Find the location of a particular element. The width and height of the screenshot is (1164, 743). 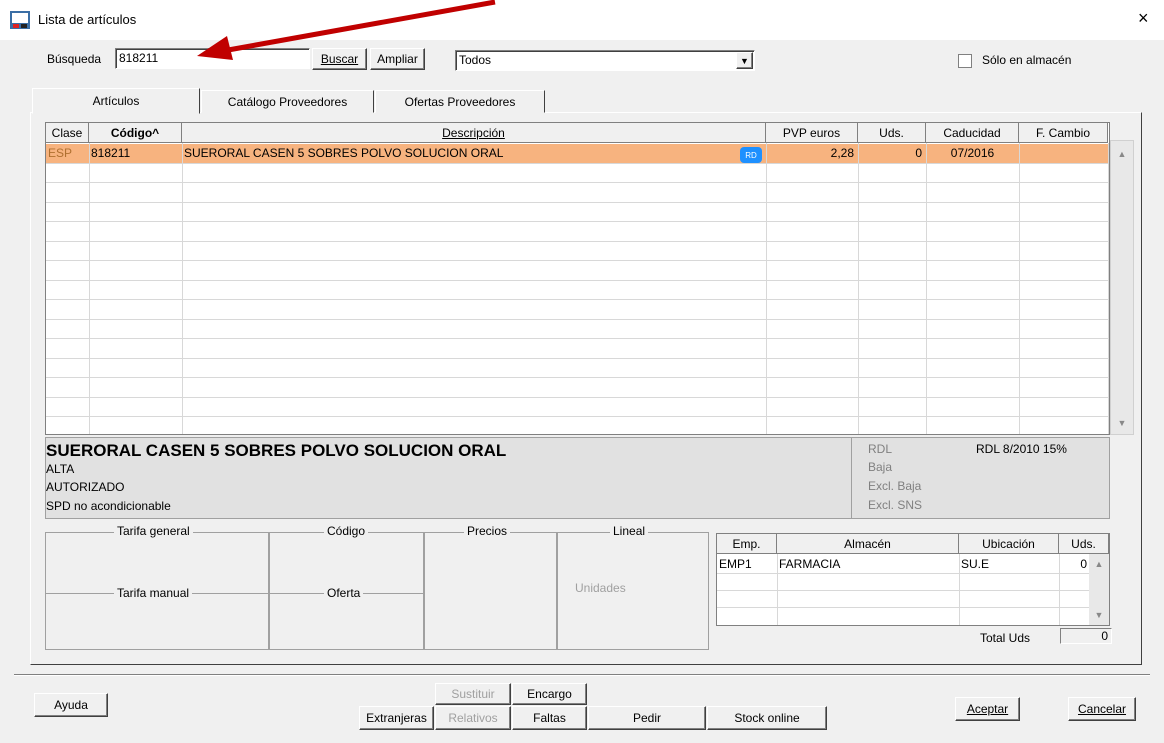

encargo-button: Encargo is located at coordinates (549, 694).